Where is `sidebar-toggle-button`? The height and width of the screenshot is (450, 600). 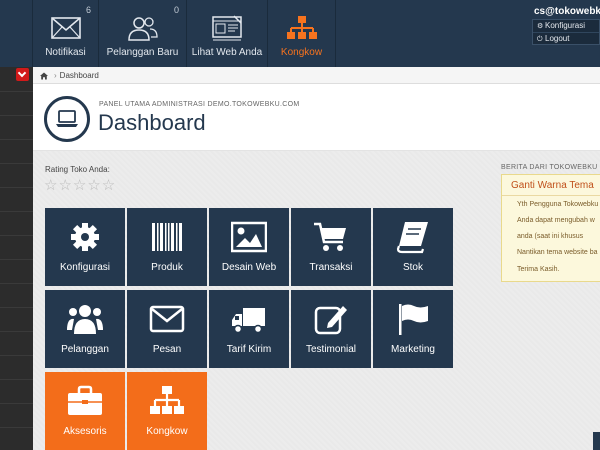
sidebar-toggle-button is located at coordinates (22, 74).